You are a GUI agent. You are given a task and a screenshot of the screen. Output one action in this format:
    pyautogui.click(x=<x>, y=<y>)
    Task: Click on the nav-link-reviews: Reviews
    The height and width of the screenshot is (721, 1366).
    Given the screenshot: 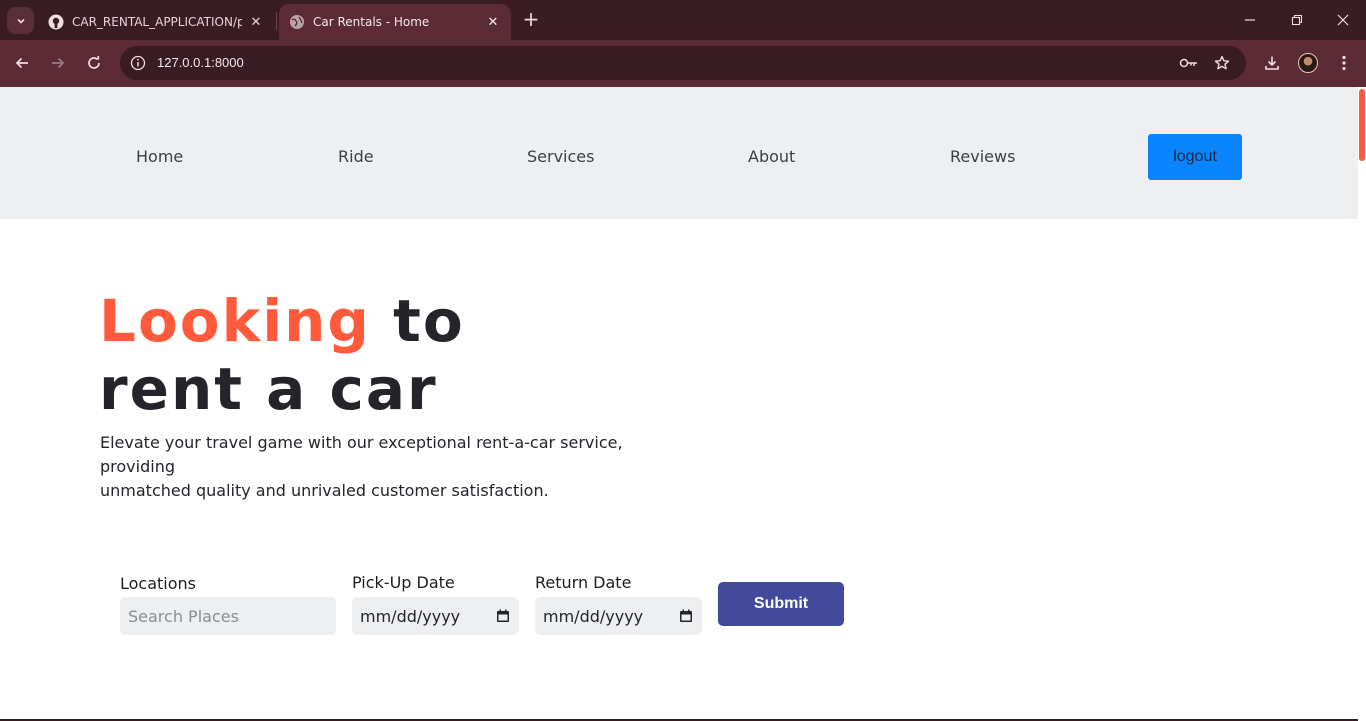 What is the action you would take?
    pyautogui.click(x=982, y=156)
    